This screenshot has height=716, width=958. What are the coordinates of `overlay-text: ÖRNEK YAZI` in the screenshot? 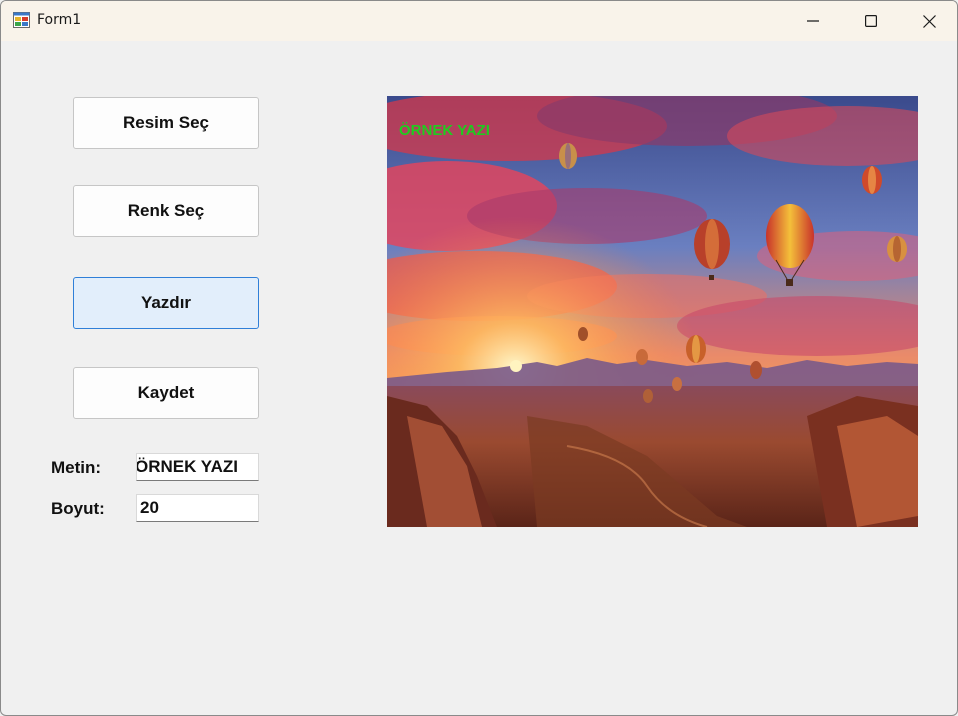 It's located at (444, 130).